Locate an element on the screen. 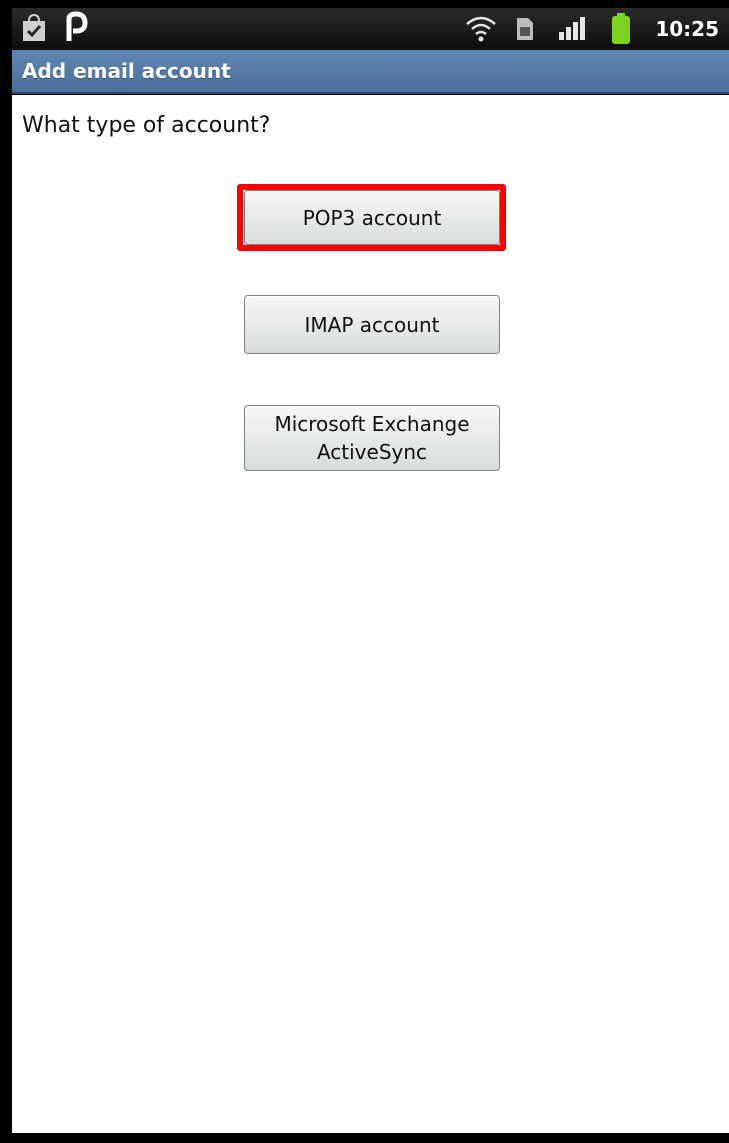 This screenshot has height=1143, width=729. account-type-prompt: What type of account? is located at coordinates (146, 125).